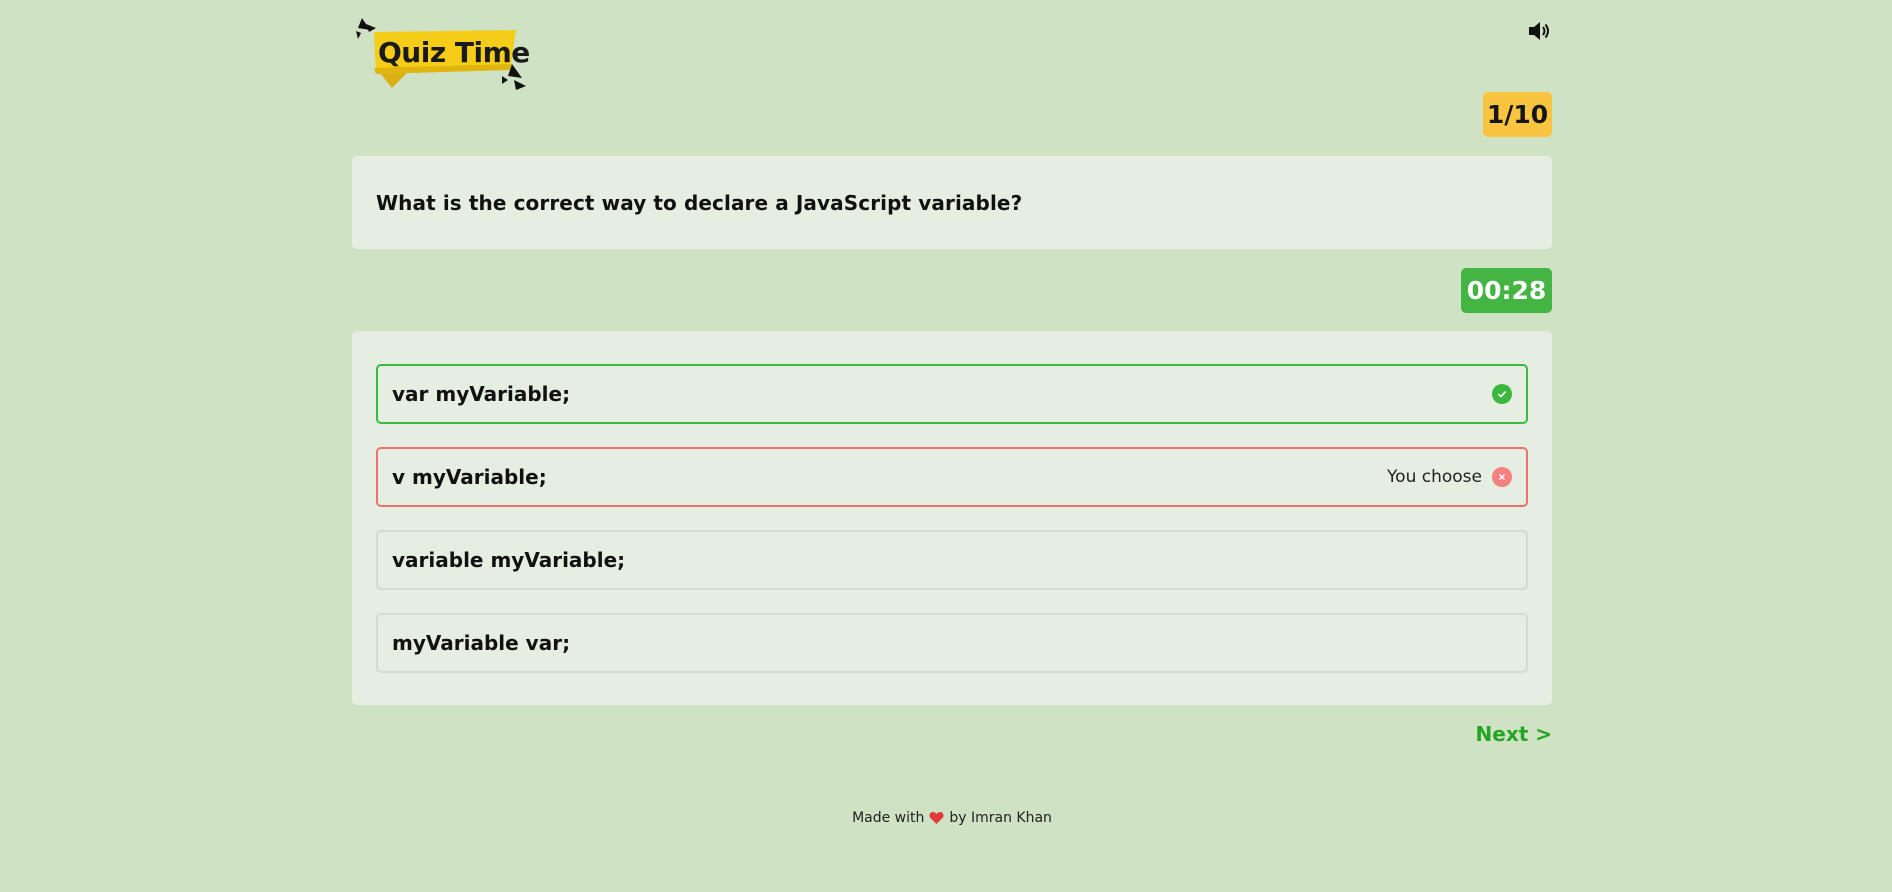  Describe the element at coordinates (481, 643) in the screenshot. I see `option-label: myVariable var;` at that location.